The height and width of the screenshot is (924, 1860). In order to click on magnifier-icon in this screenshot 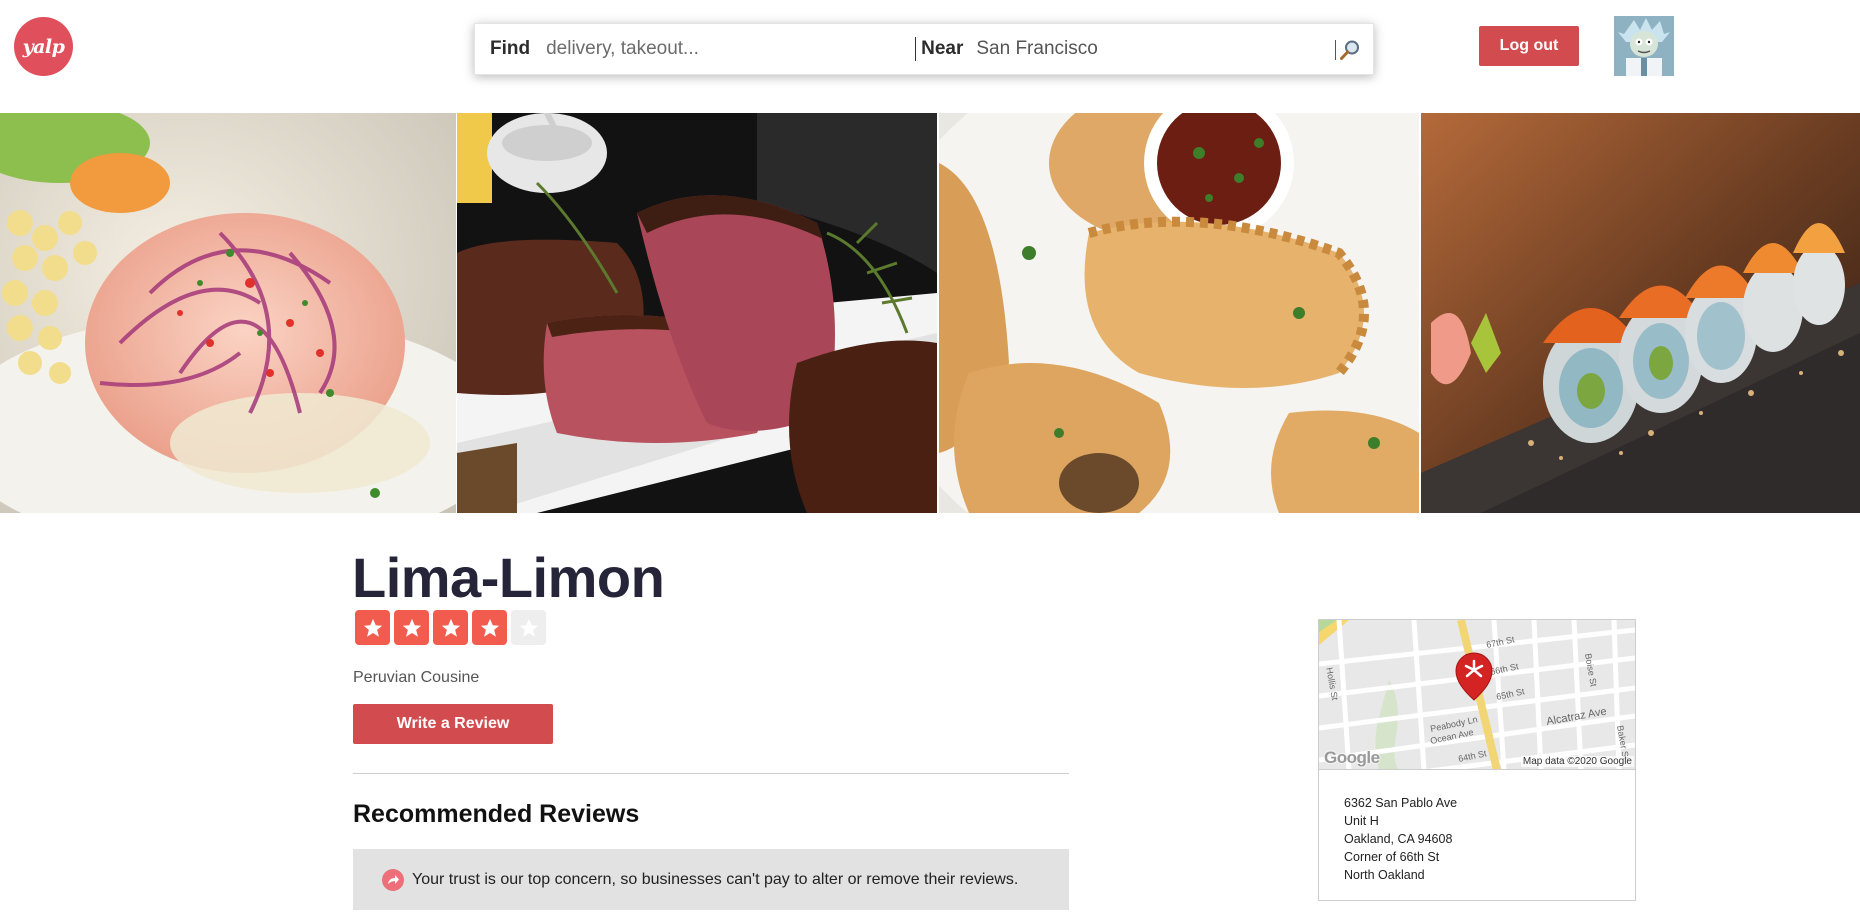, I will do `click(1349, 50)`.